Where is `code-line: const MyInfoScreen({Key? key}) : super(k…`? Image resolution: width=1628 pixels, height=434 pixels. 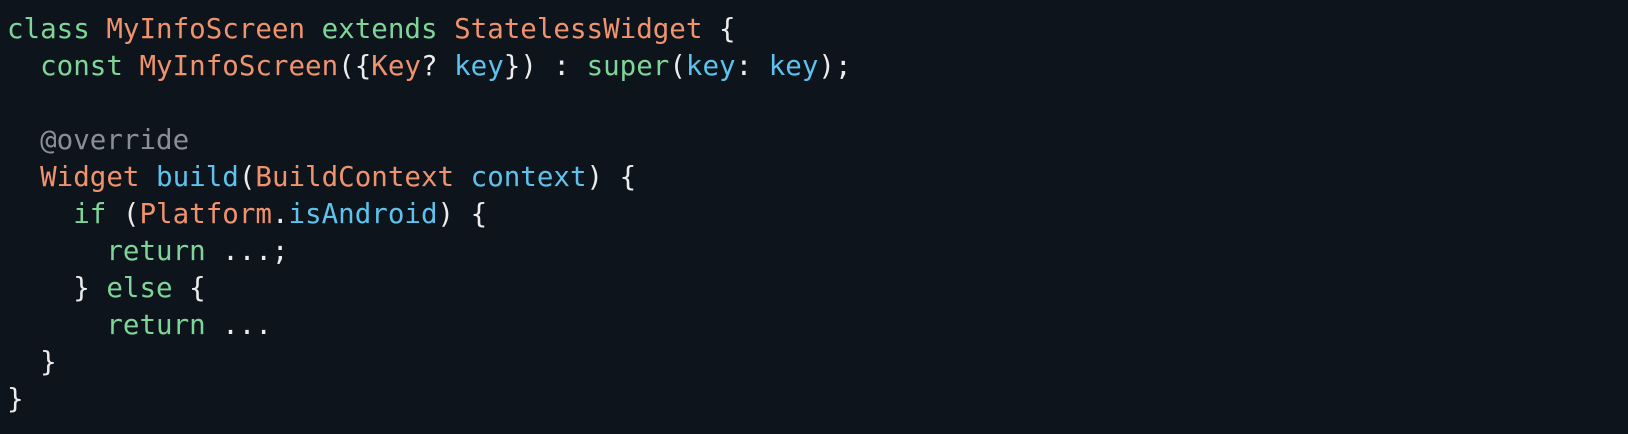
code-line: const MyInfoScreen({Key? key}) : super(k… is located at coordinates (817, 66).